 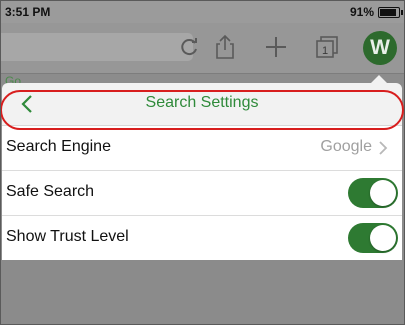 I want to click on address-bar, so click(x=97, y=47).